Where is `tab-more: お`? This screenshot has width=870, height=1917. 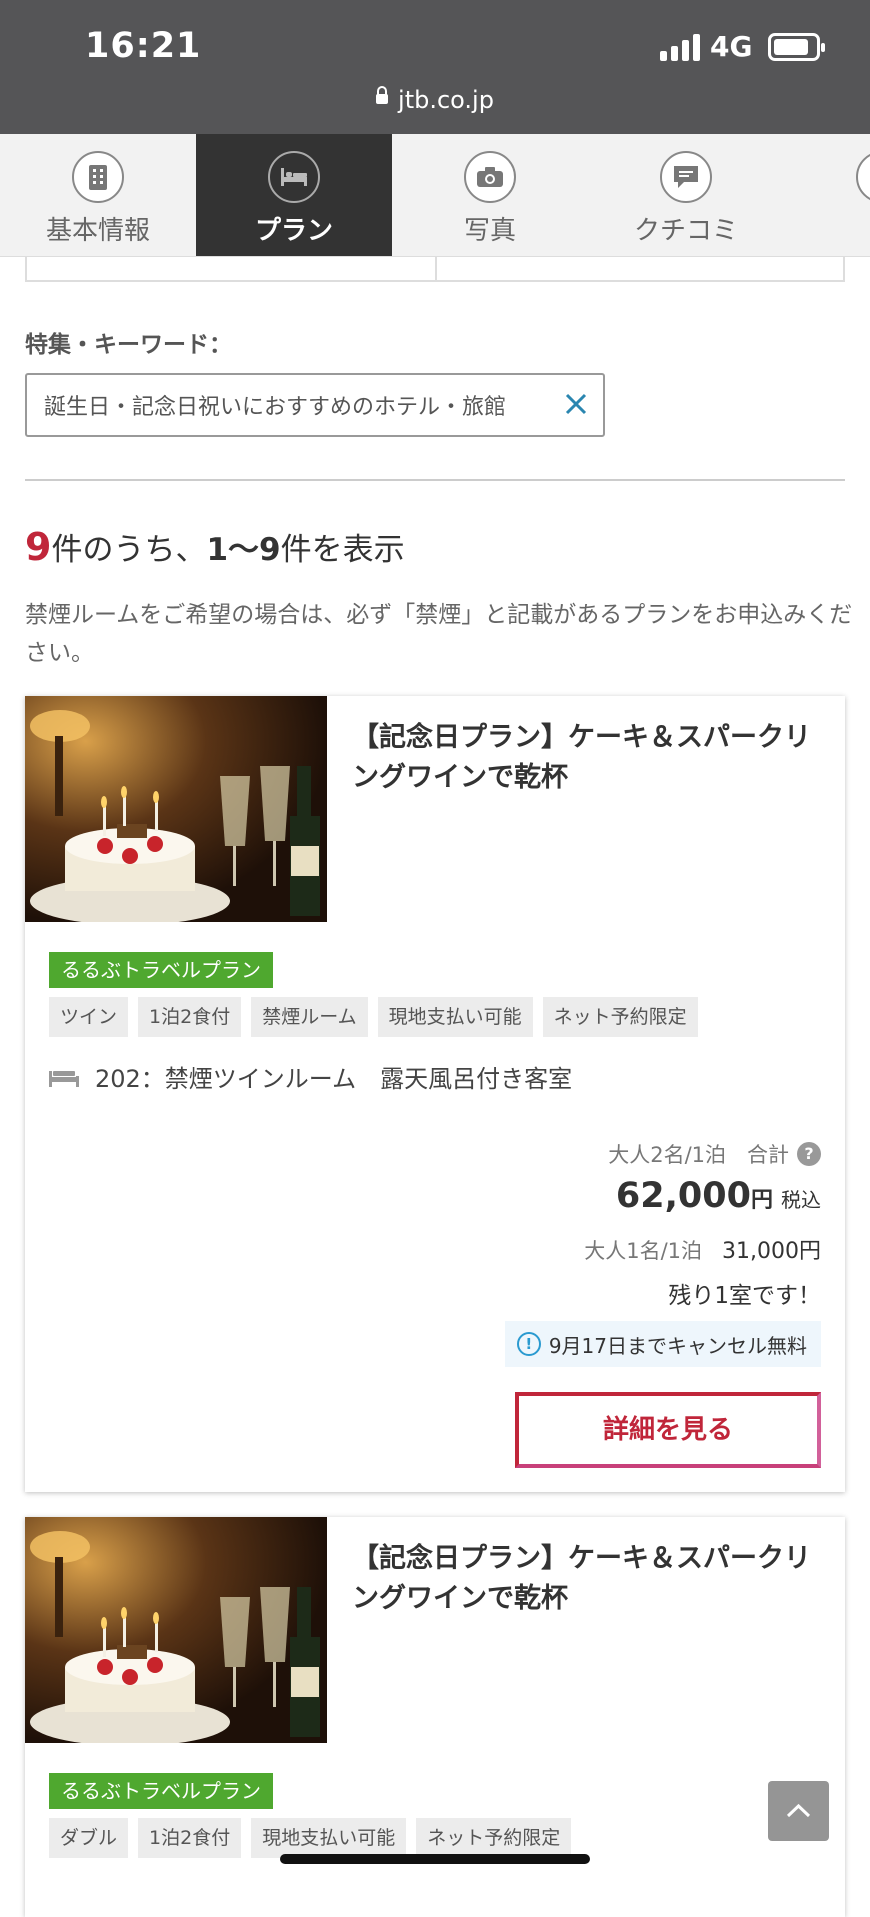
tab-more: お is located at coordinates (827, 195).